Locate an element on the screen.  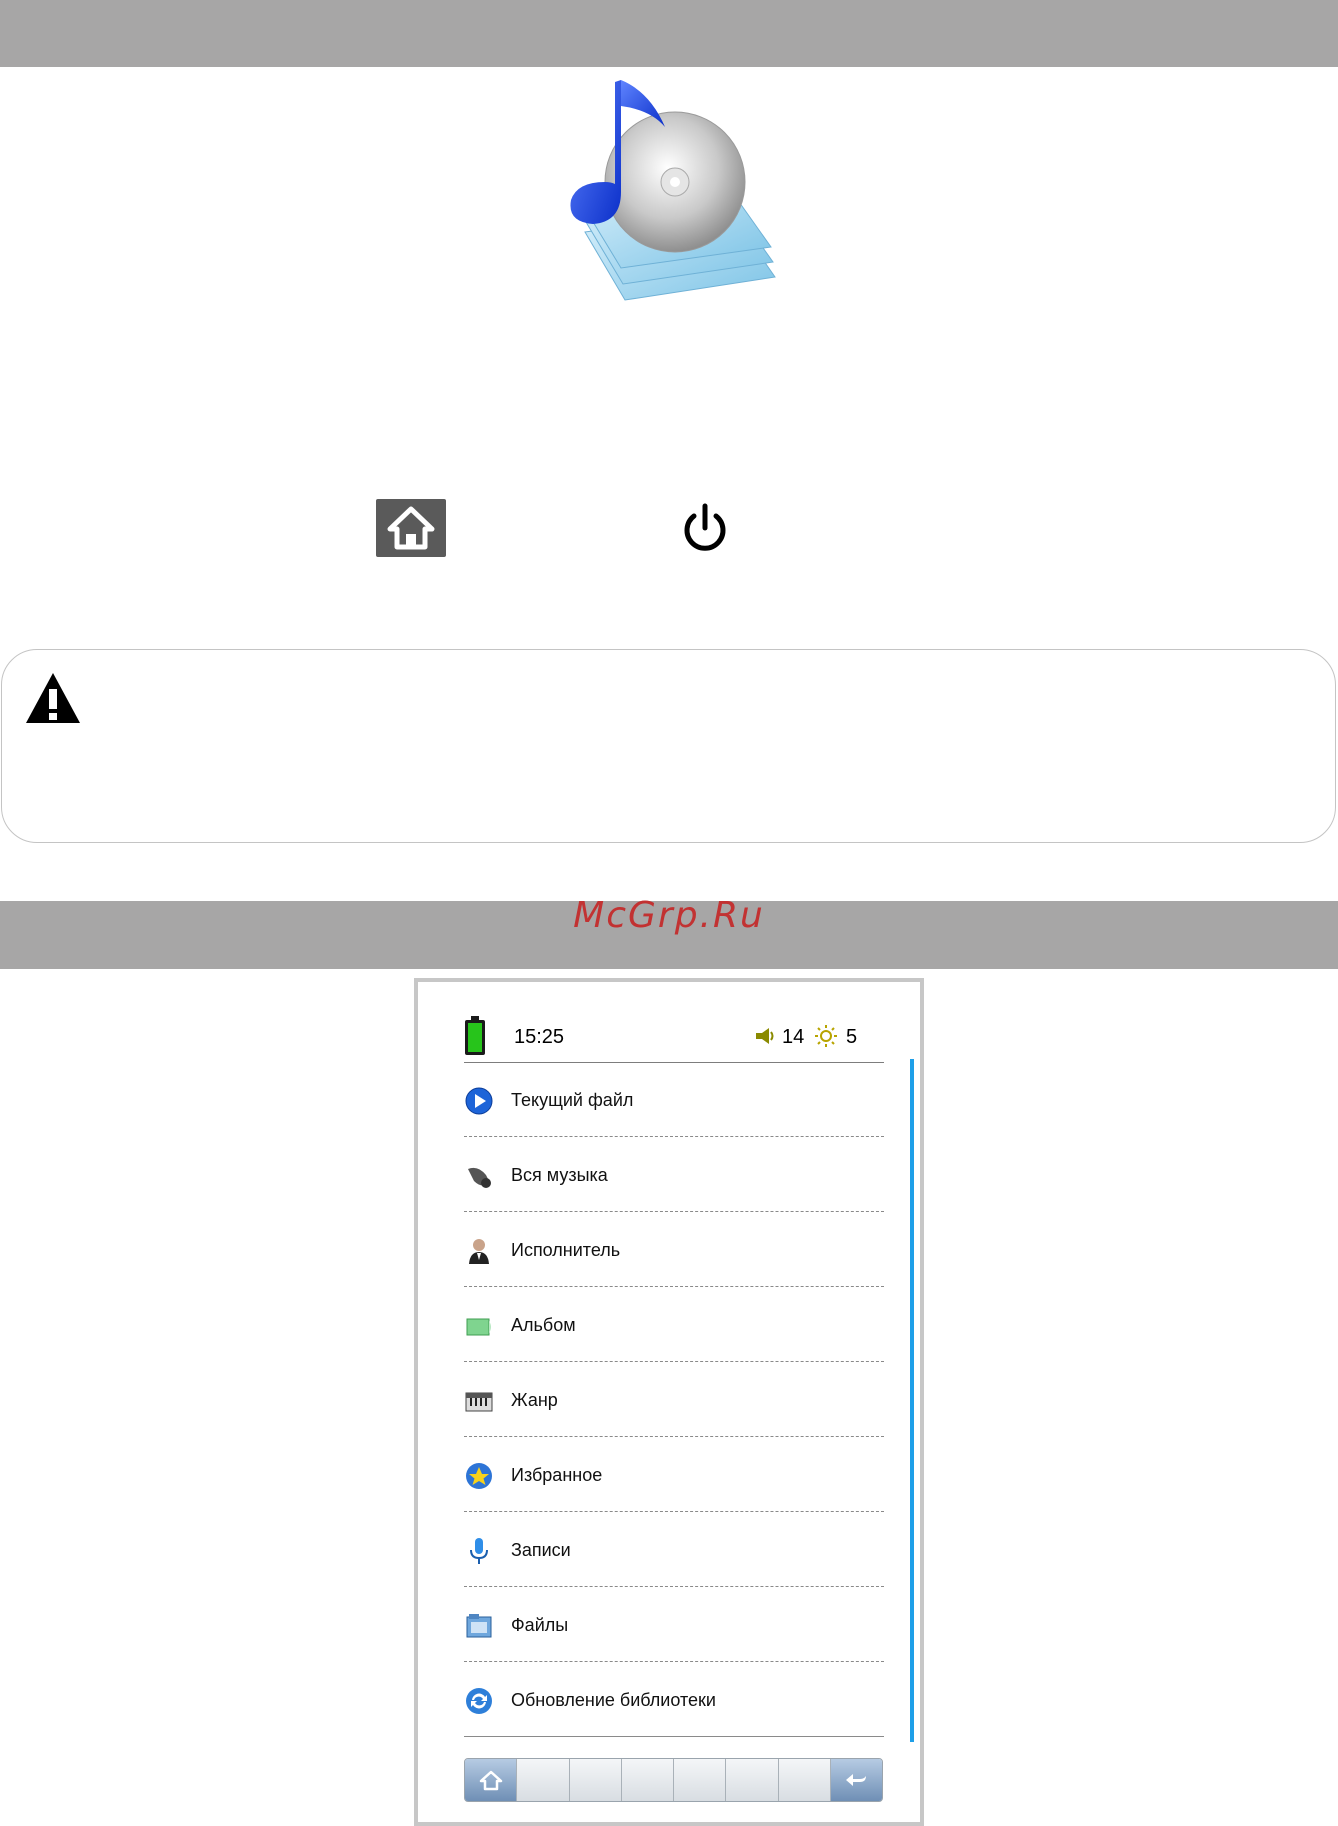
favorites-icon is located at coordinates (479, 1476).